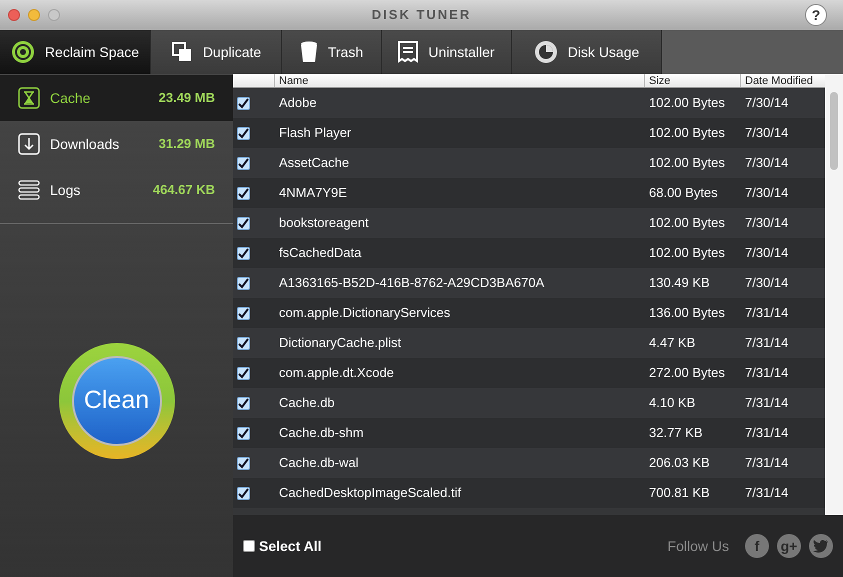 This screenshot has height=577, width=843. What do you see at coordinates (116, 98) in the screenshot?
I see `sidebar-item: Cache 23.49 MB` at bounding box center [116, 98].